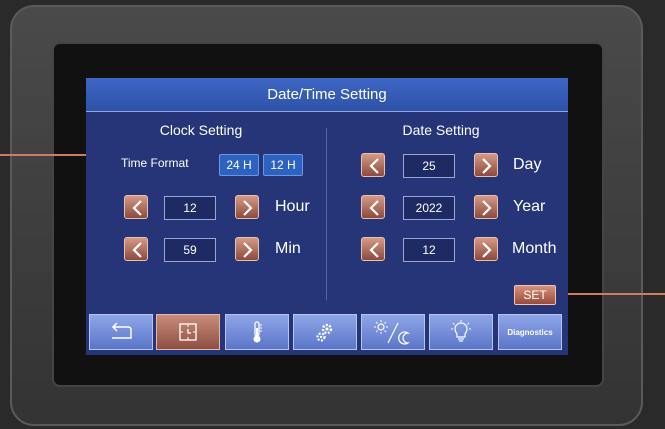  I want to click on section-divider, so click(326, 214).